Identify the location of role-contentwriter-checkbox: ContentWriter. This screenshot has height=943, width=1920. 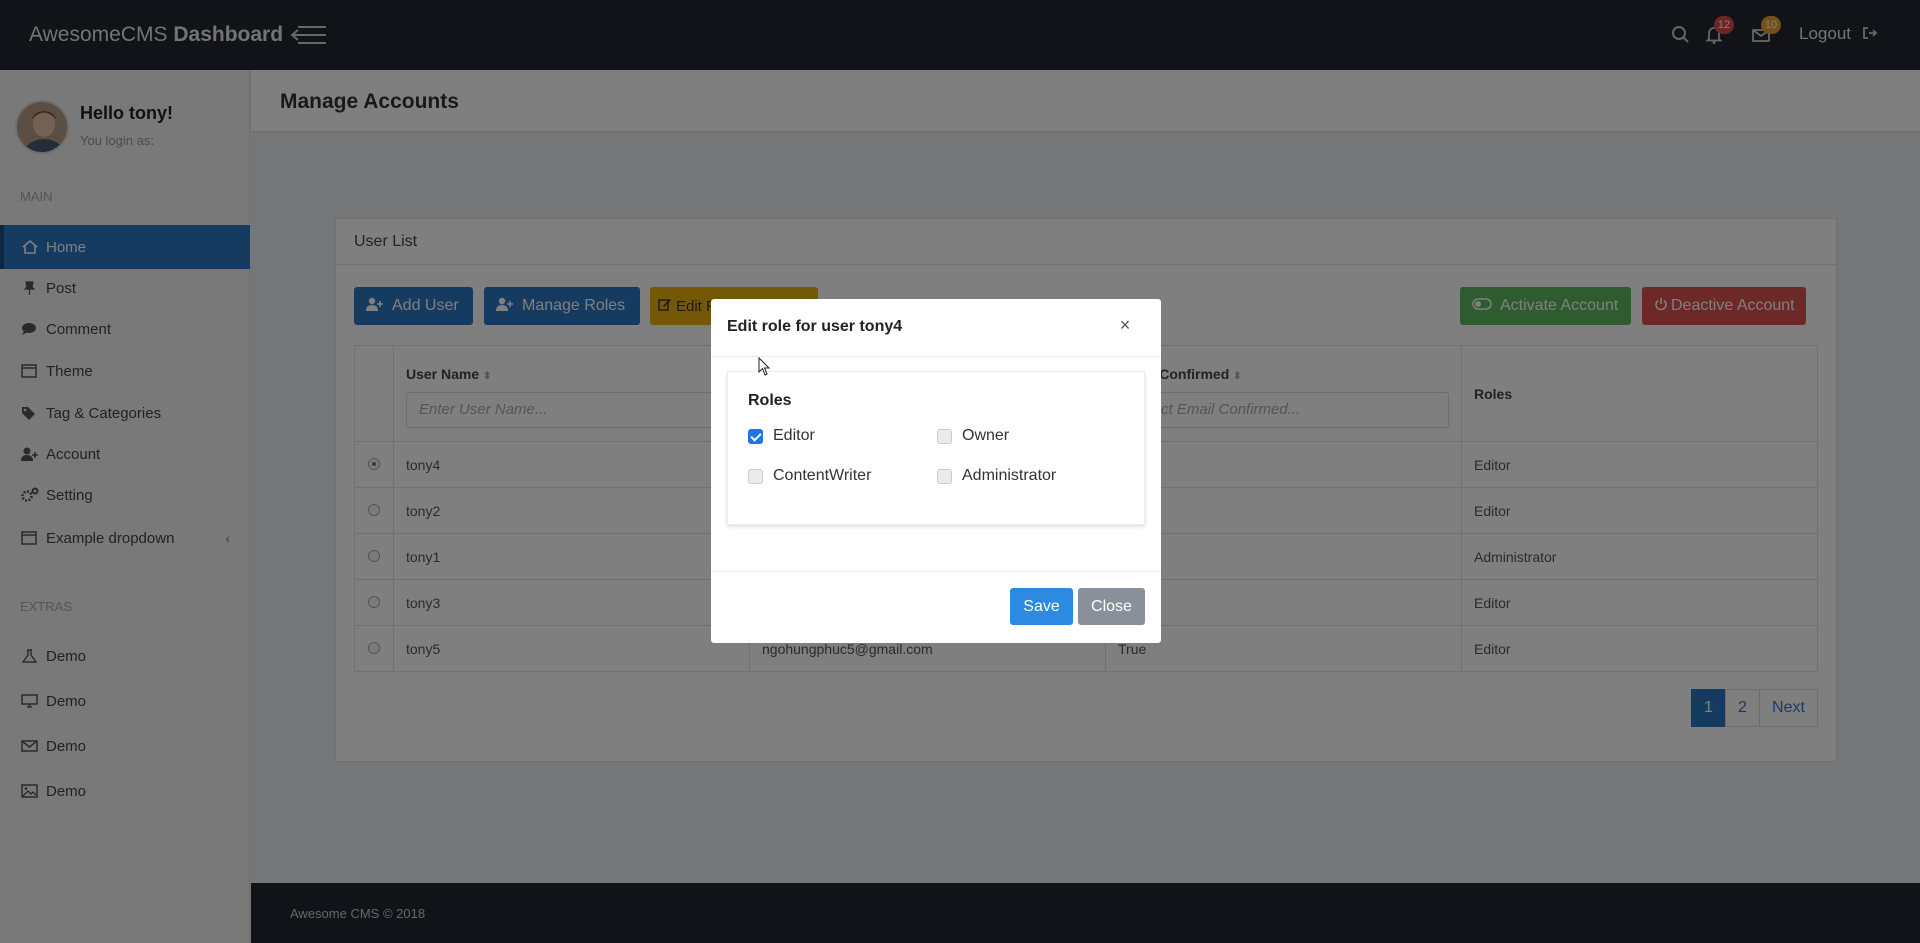
(809, 476).